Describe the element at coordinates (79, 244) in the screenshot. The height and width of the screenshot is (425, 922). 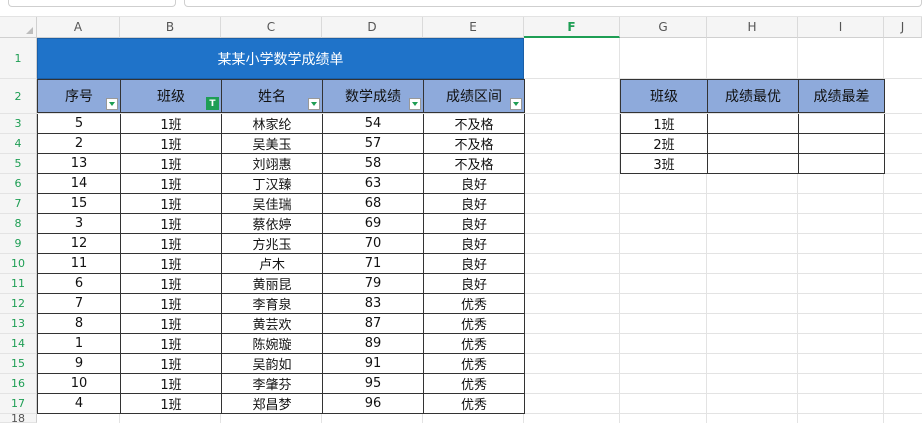
I see `table-cell: 12` at that location.